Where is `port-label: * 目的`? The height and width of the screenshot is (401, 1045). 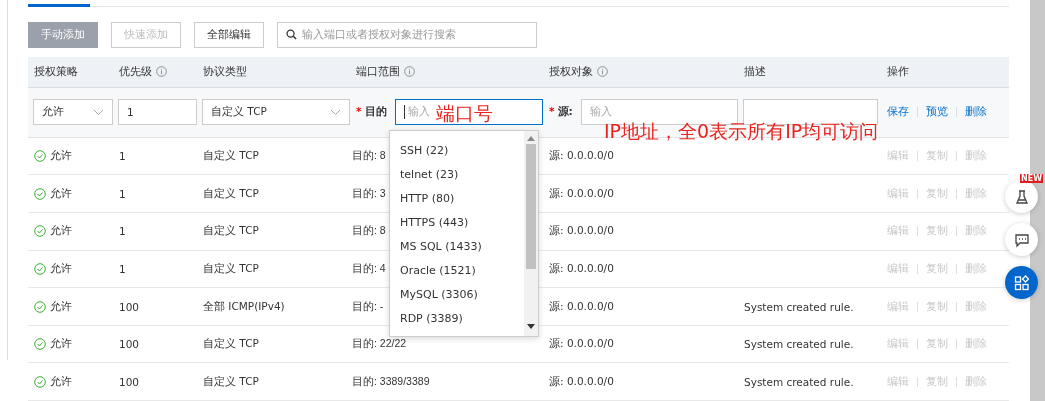 port-label: * 目的 is located at coordinates (371, 112).